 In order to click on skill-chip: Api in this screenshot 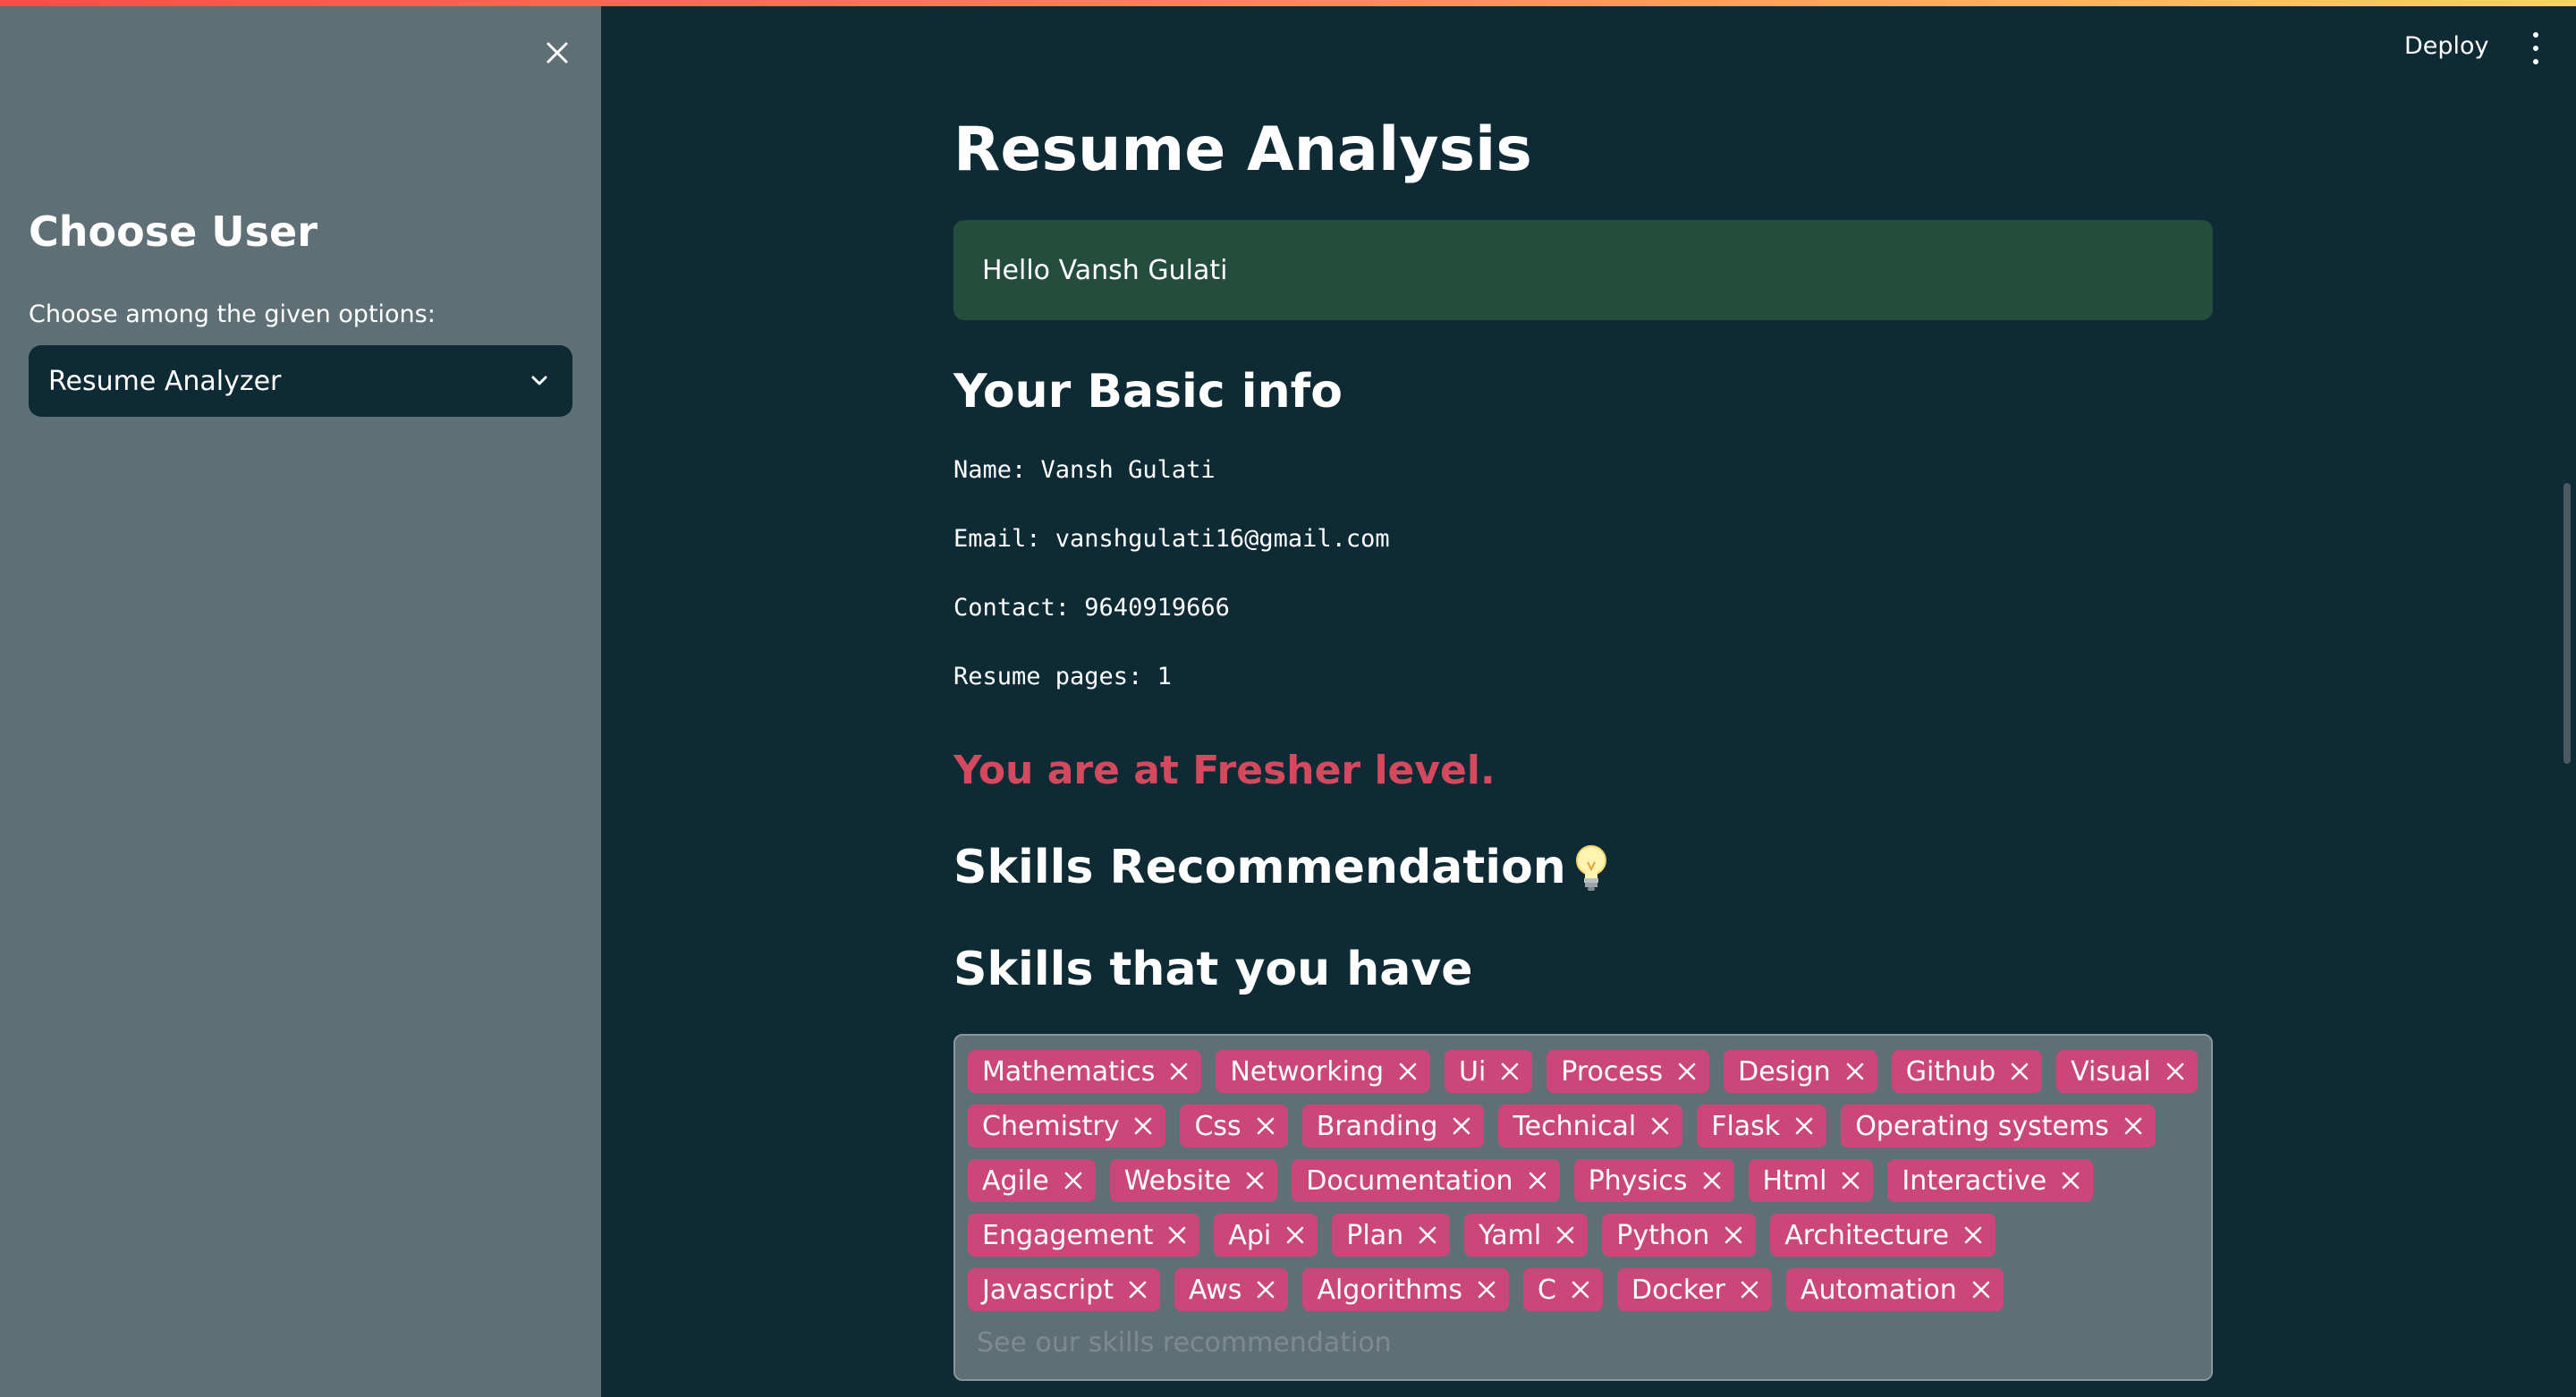, I will do `click(1266, 1235)`.